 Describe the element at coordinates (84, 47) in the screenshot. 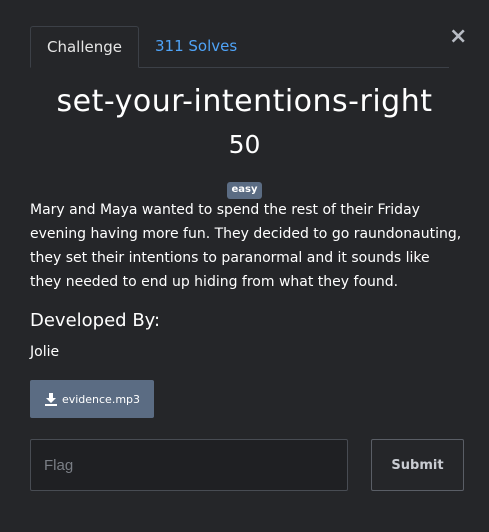

I see `tab-challenge: Challenge` at that location.